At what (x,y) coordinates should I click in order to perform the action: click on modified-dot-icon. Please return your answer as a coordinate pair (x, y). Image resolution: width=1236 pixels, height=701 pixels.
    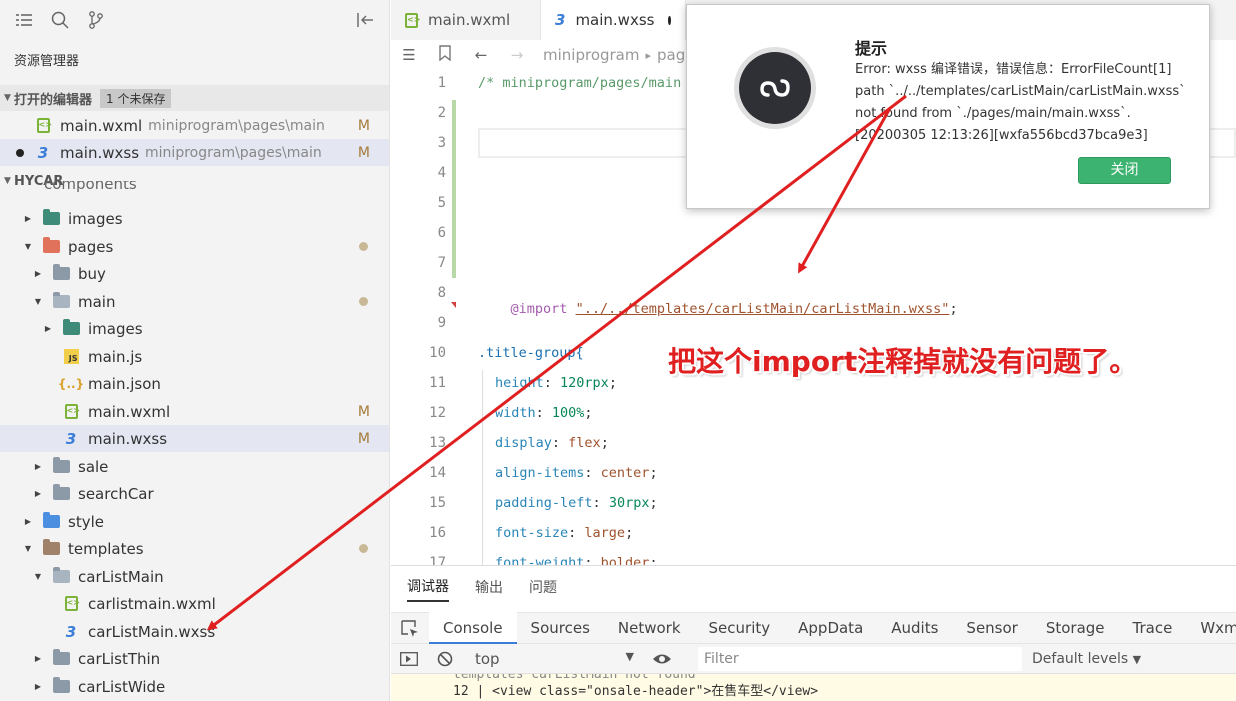
    Looking at the image, I should click on (363, 548).